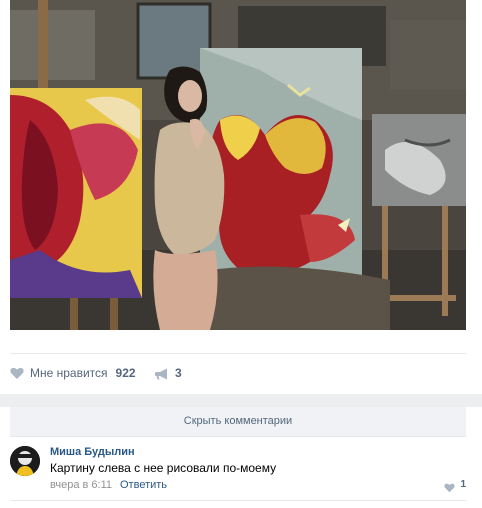 This screenshot has width=482, height=508. I want to click on separator-band, so click(241, 400).